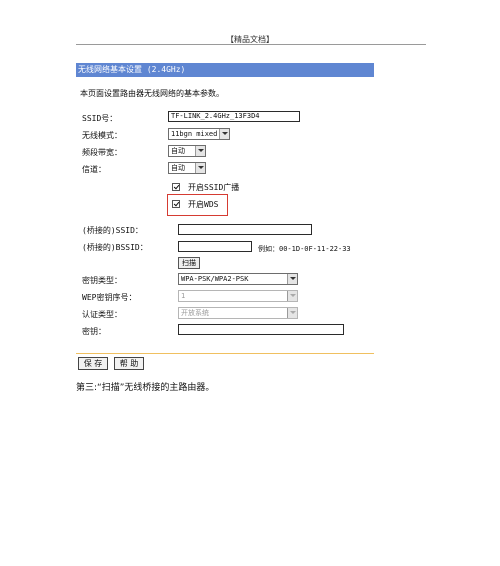  What do you see at coordinates (187, 151) in the screenshot?
I see `bandwidth-select: 自动` at bounding box center [187, 151].